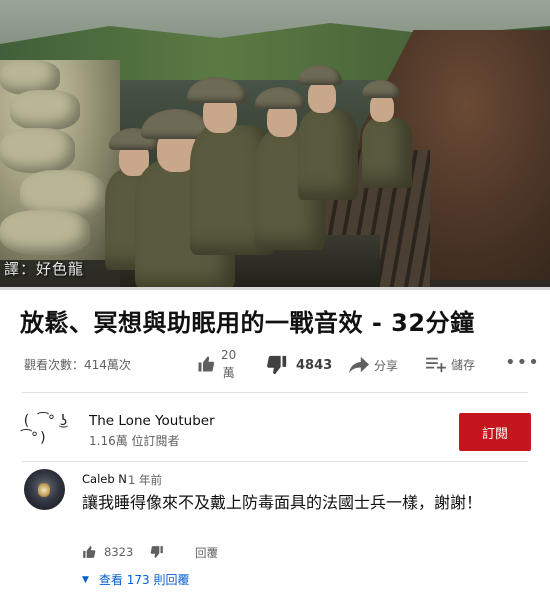  I want to click on share-label: 分享, so click(386, 365).